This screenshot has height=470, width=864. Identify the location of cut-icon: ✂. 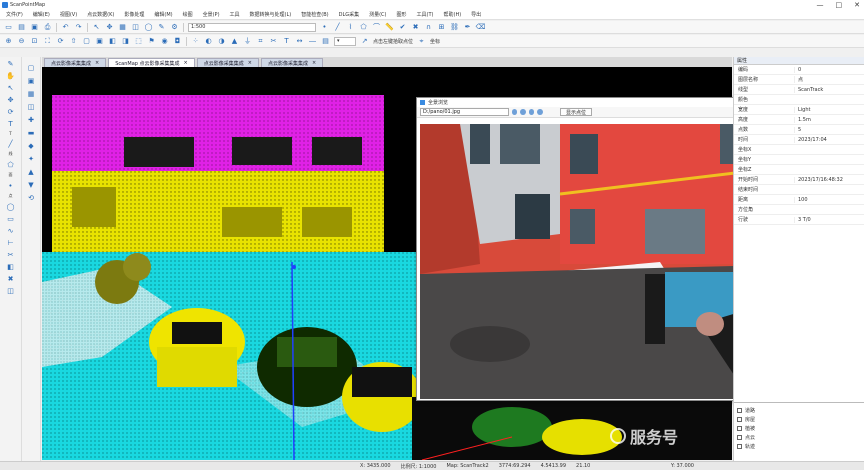
(11, 254).